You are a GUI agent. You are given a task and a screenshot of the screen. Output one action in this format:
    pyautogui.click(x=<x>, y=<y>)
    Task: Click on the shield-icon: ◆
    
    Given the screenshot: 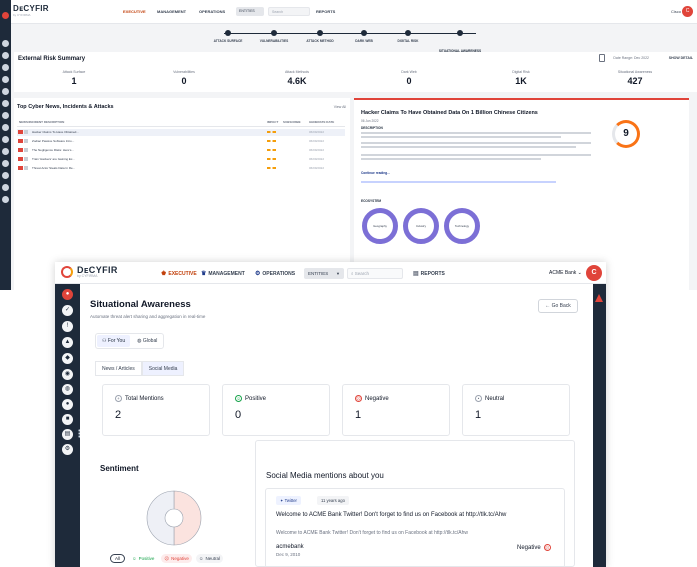 What is the action you would take?
    pyautogui.click(x=67, y=358)
    